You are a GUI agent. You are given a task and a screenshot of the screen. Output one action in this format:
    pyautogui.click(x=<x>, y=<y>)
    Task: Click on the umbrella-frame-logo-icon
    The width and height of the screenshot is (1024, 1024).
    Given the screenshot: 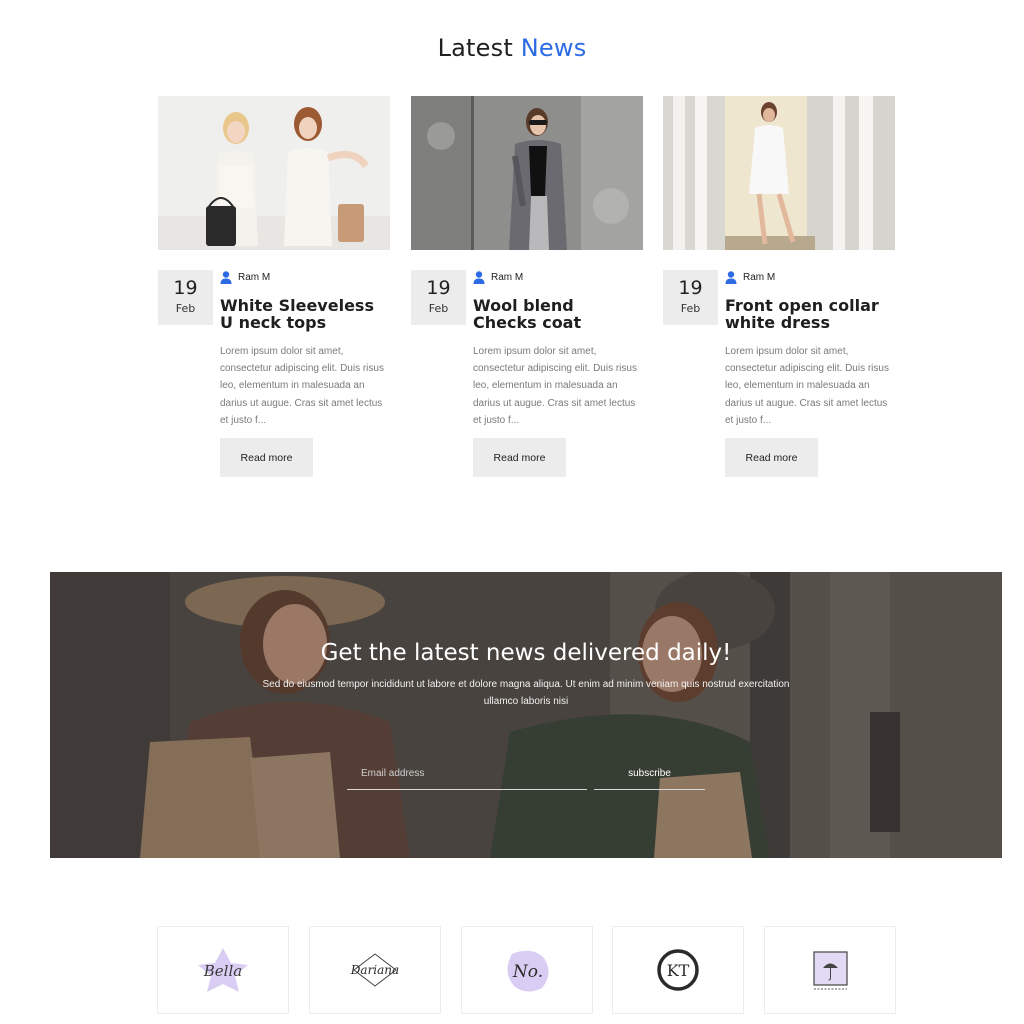 What is the action you would take?
    pyautogui.click(x=830, y=970)
    